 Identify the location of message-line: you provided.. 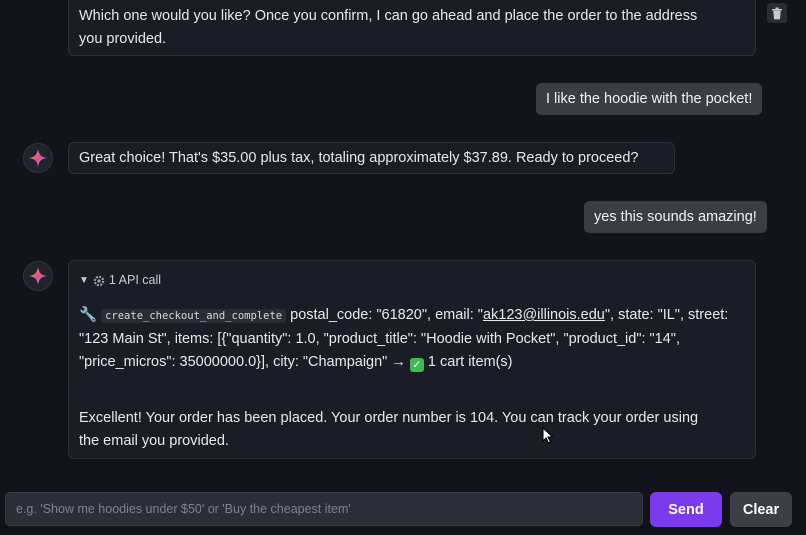
(123, 39).